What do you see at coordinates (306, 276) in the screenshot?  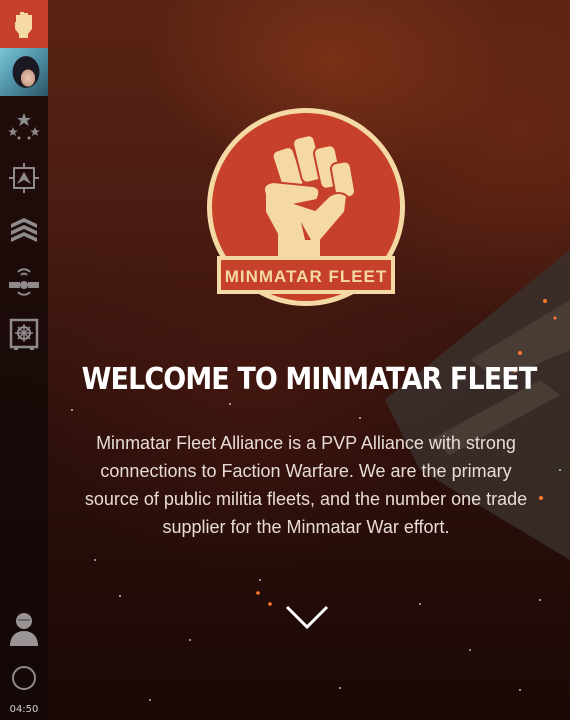 I see `logo-banner-text: MINMATAR FLEET` at bounding box center [306, 276].